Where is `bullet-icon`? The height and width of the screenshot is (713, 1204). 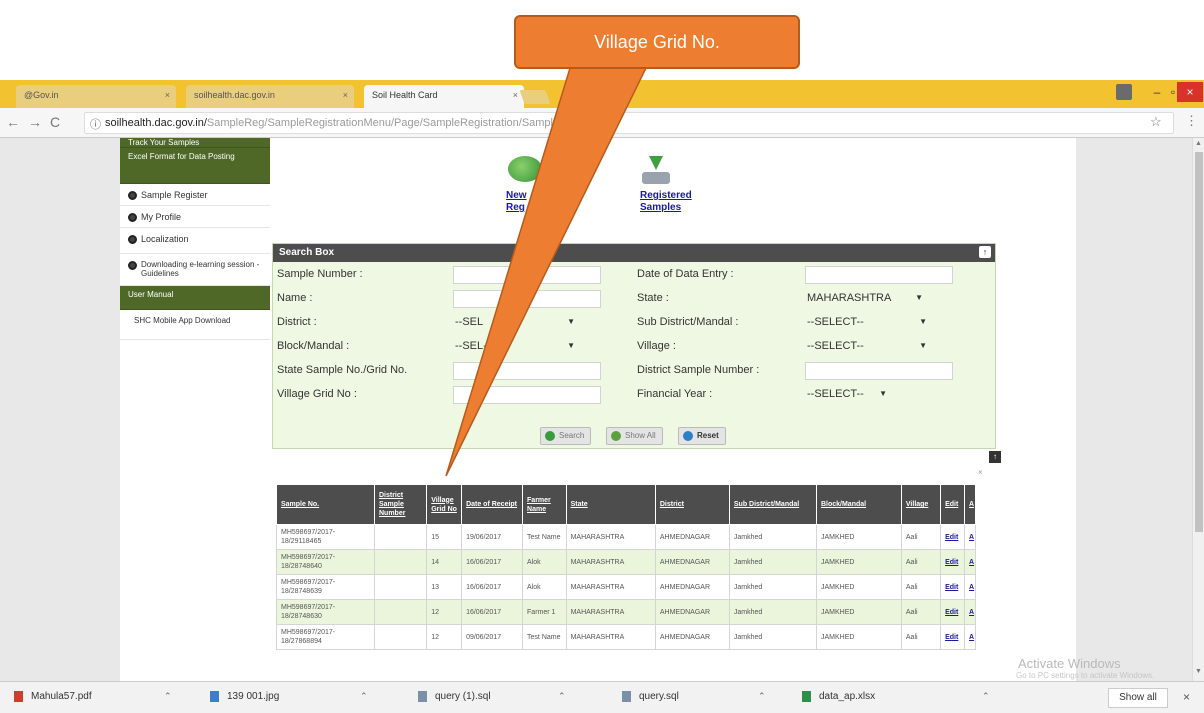
bullet-icon is located at coordinates (132, 195).